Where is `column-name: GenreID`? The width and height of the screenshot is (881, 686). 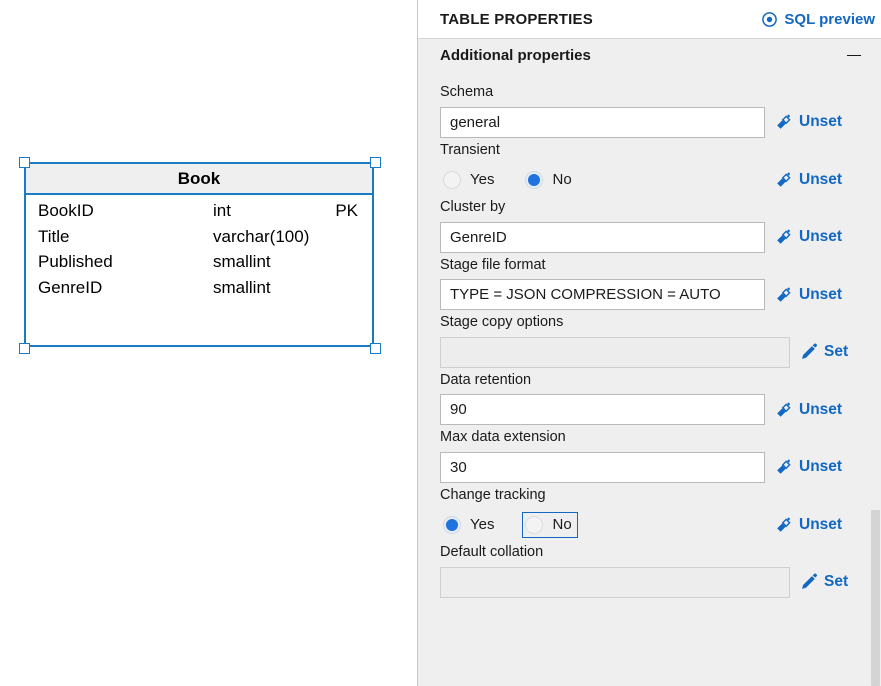 column-name: GenreID is located at coordinates (70, 287).